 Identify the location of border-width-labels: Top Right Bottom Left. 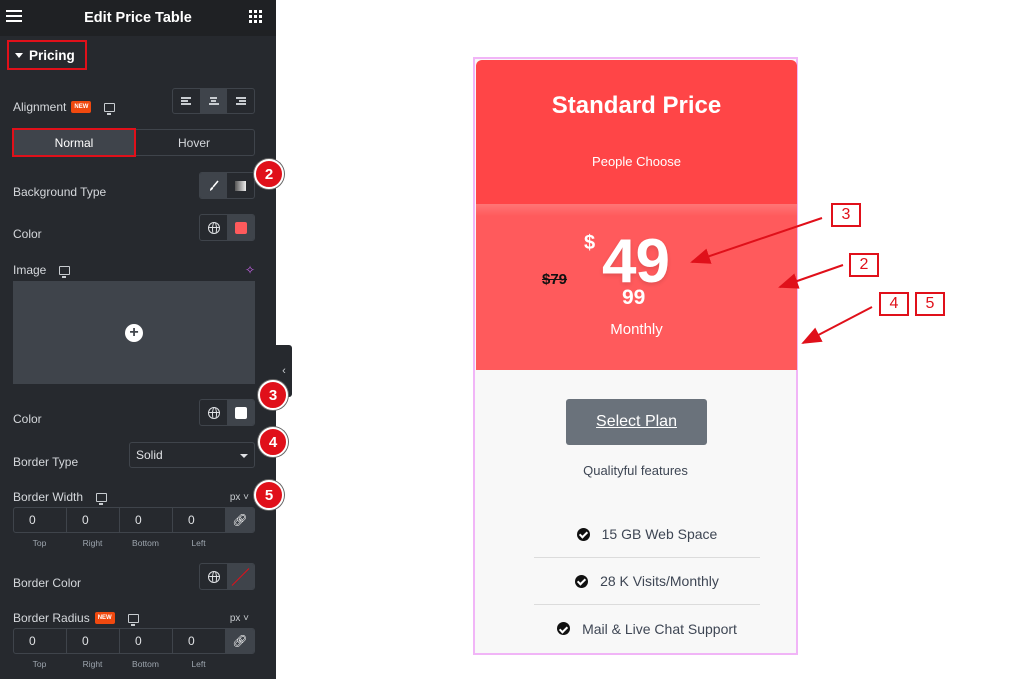
(134, 543).